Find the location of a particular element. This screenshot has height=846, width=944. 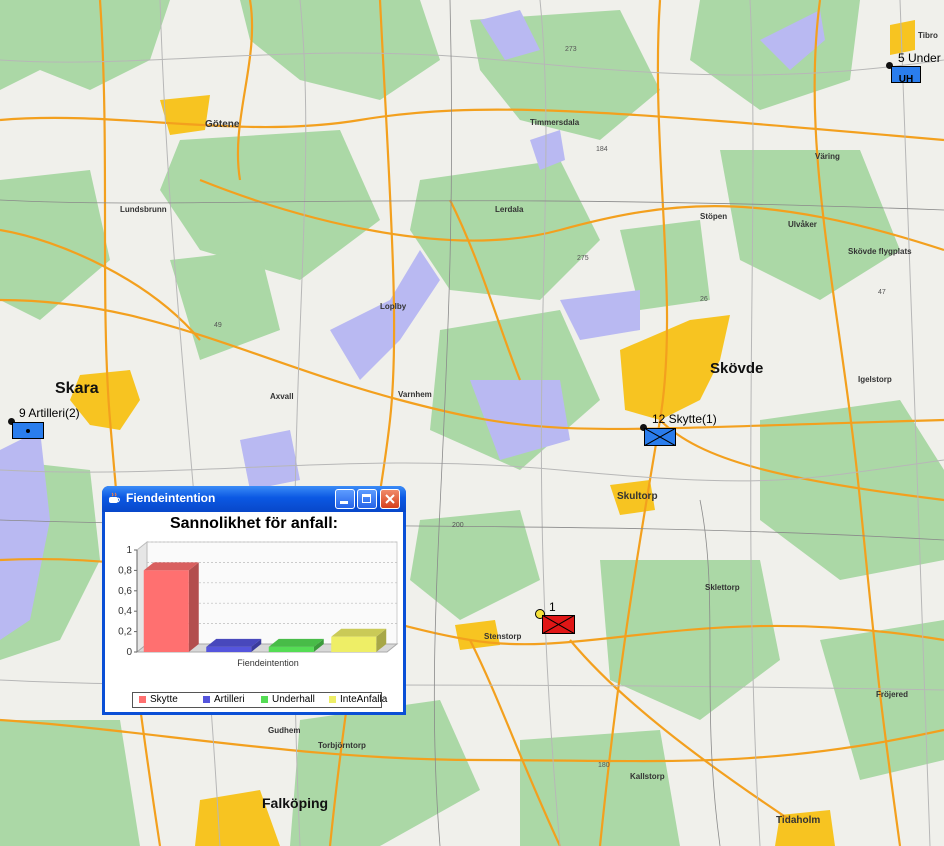

bar-artilleri is located at coordinates (234, 645).